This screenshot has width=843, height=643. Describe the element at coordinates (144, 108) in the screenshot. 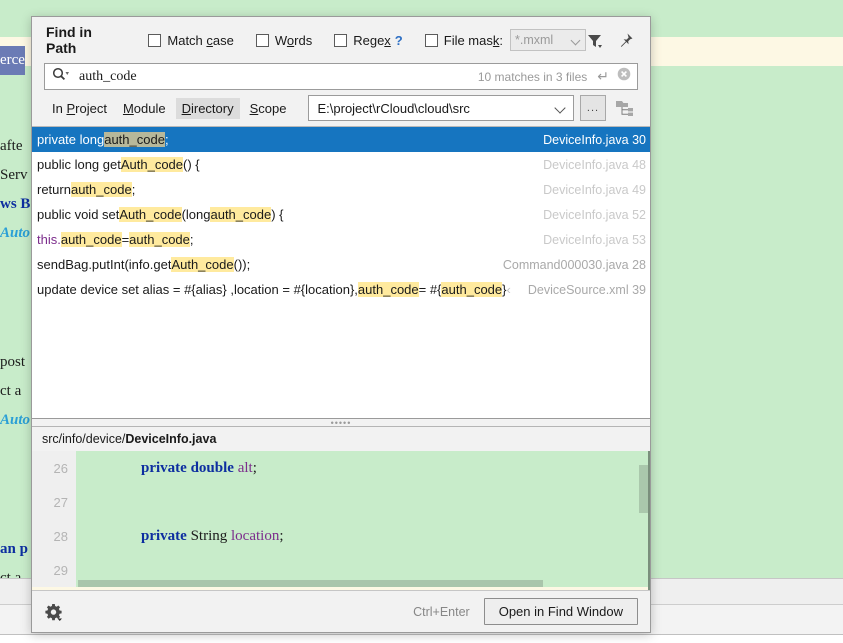

I see `scope-tab-module: Module` at that location.